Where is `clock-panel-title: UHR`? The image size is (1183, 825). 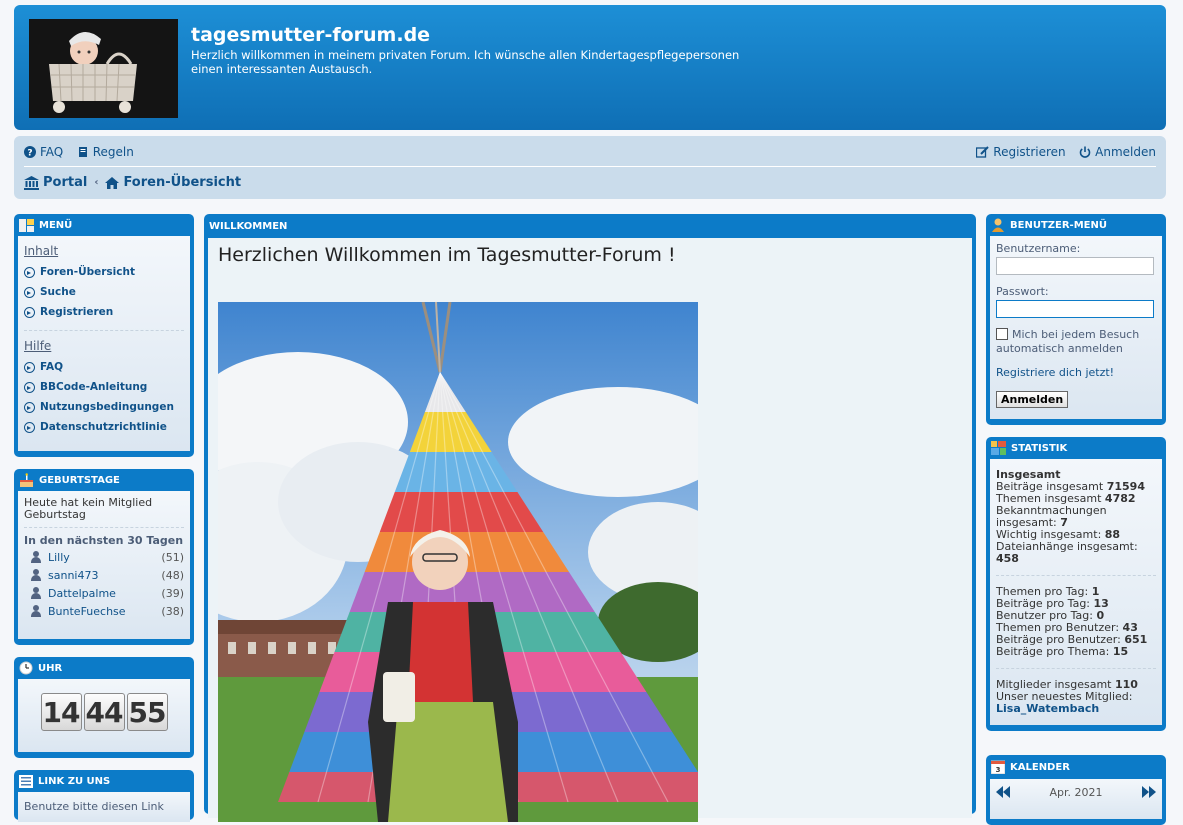 clock-panel-title: UHR is located at coordinates (50, 668).